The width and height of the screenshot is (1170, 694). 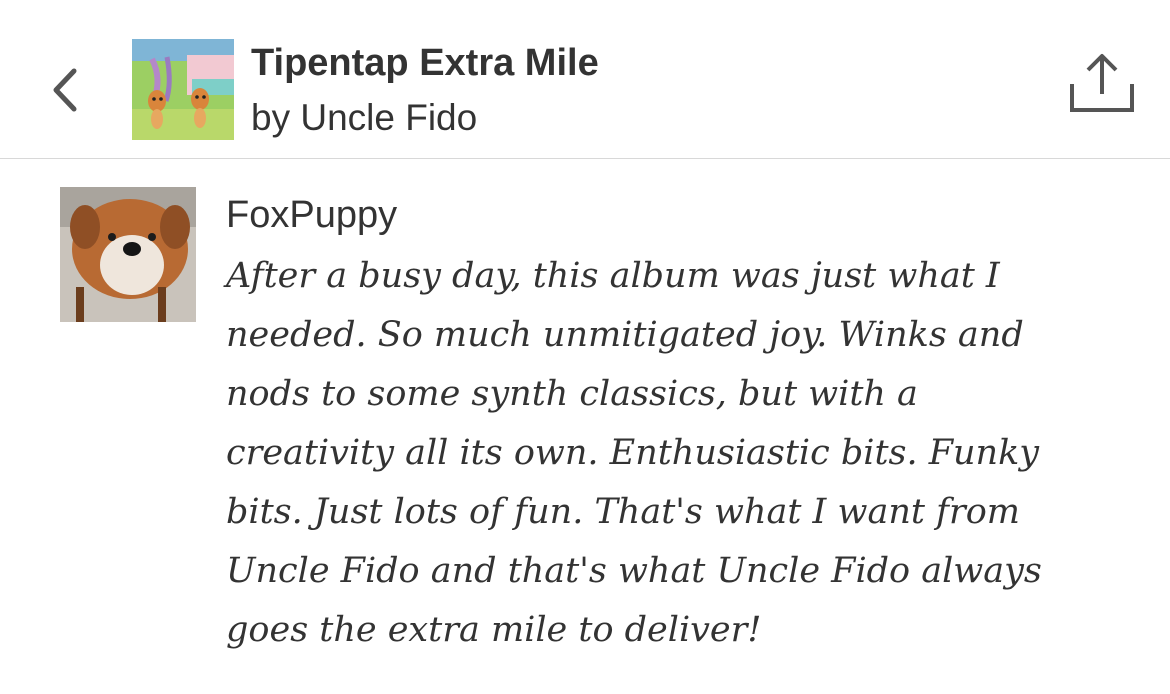 What do you see at coordinates (572, 394) in the screenshot?
I see `review-line: nods to some synth classics, but with a` at bounding box center [572, 394].